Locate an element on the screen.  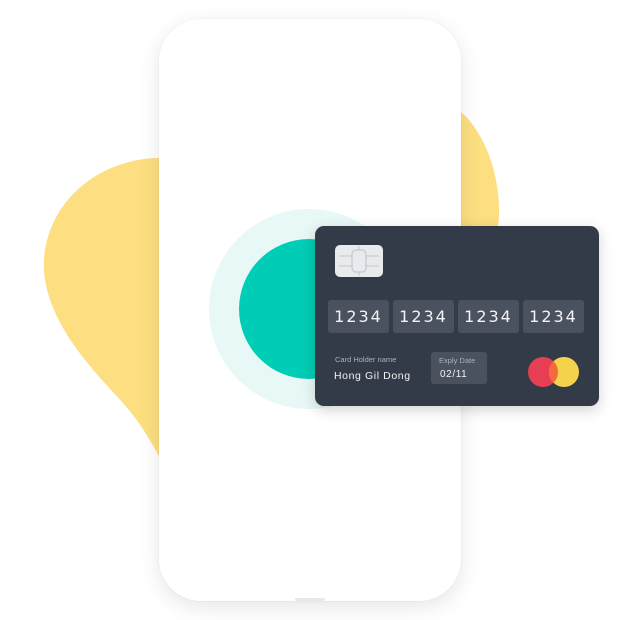
card-chip-icon is located at coordinates (359, 261).